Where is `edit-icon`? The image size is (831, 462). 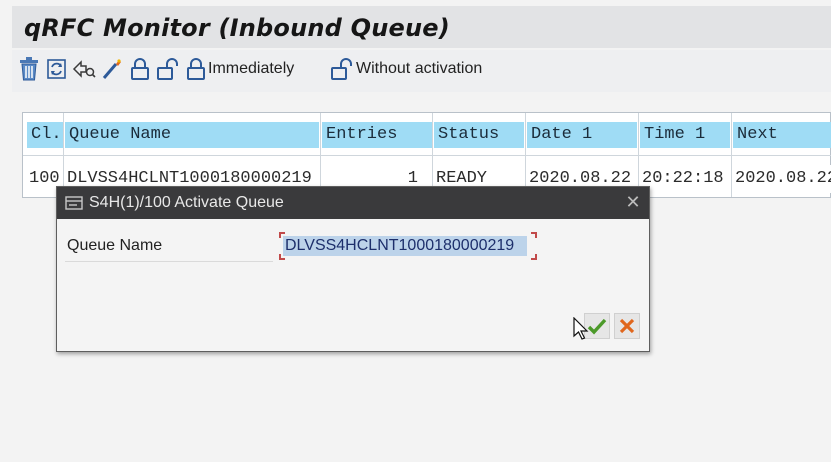 edit-icon is located at coordinates (111, 69).